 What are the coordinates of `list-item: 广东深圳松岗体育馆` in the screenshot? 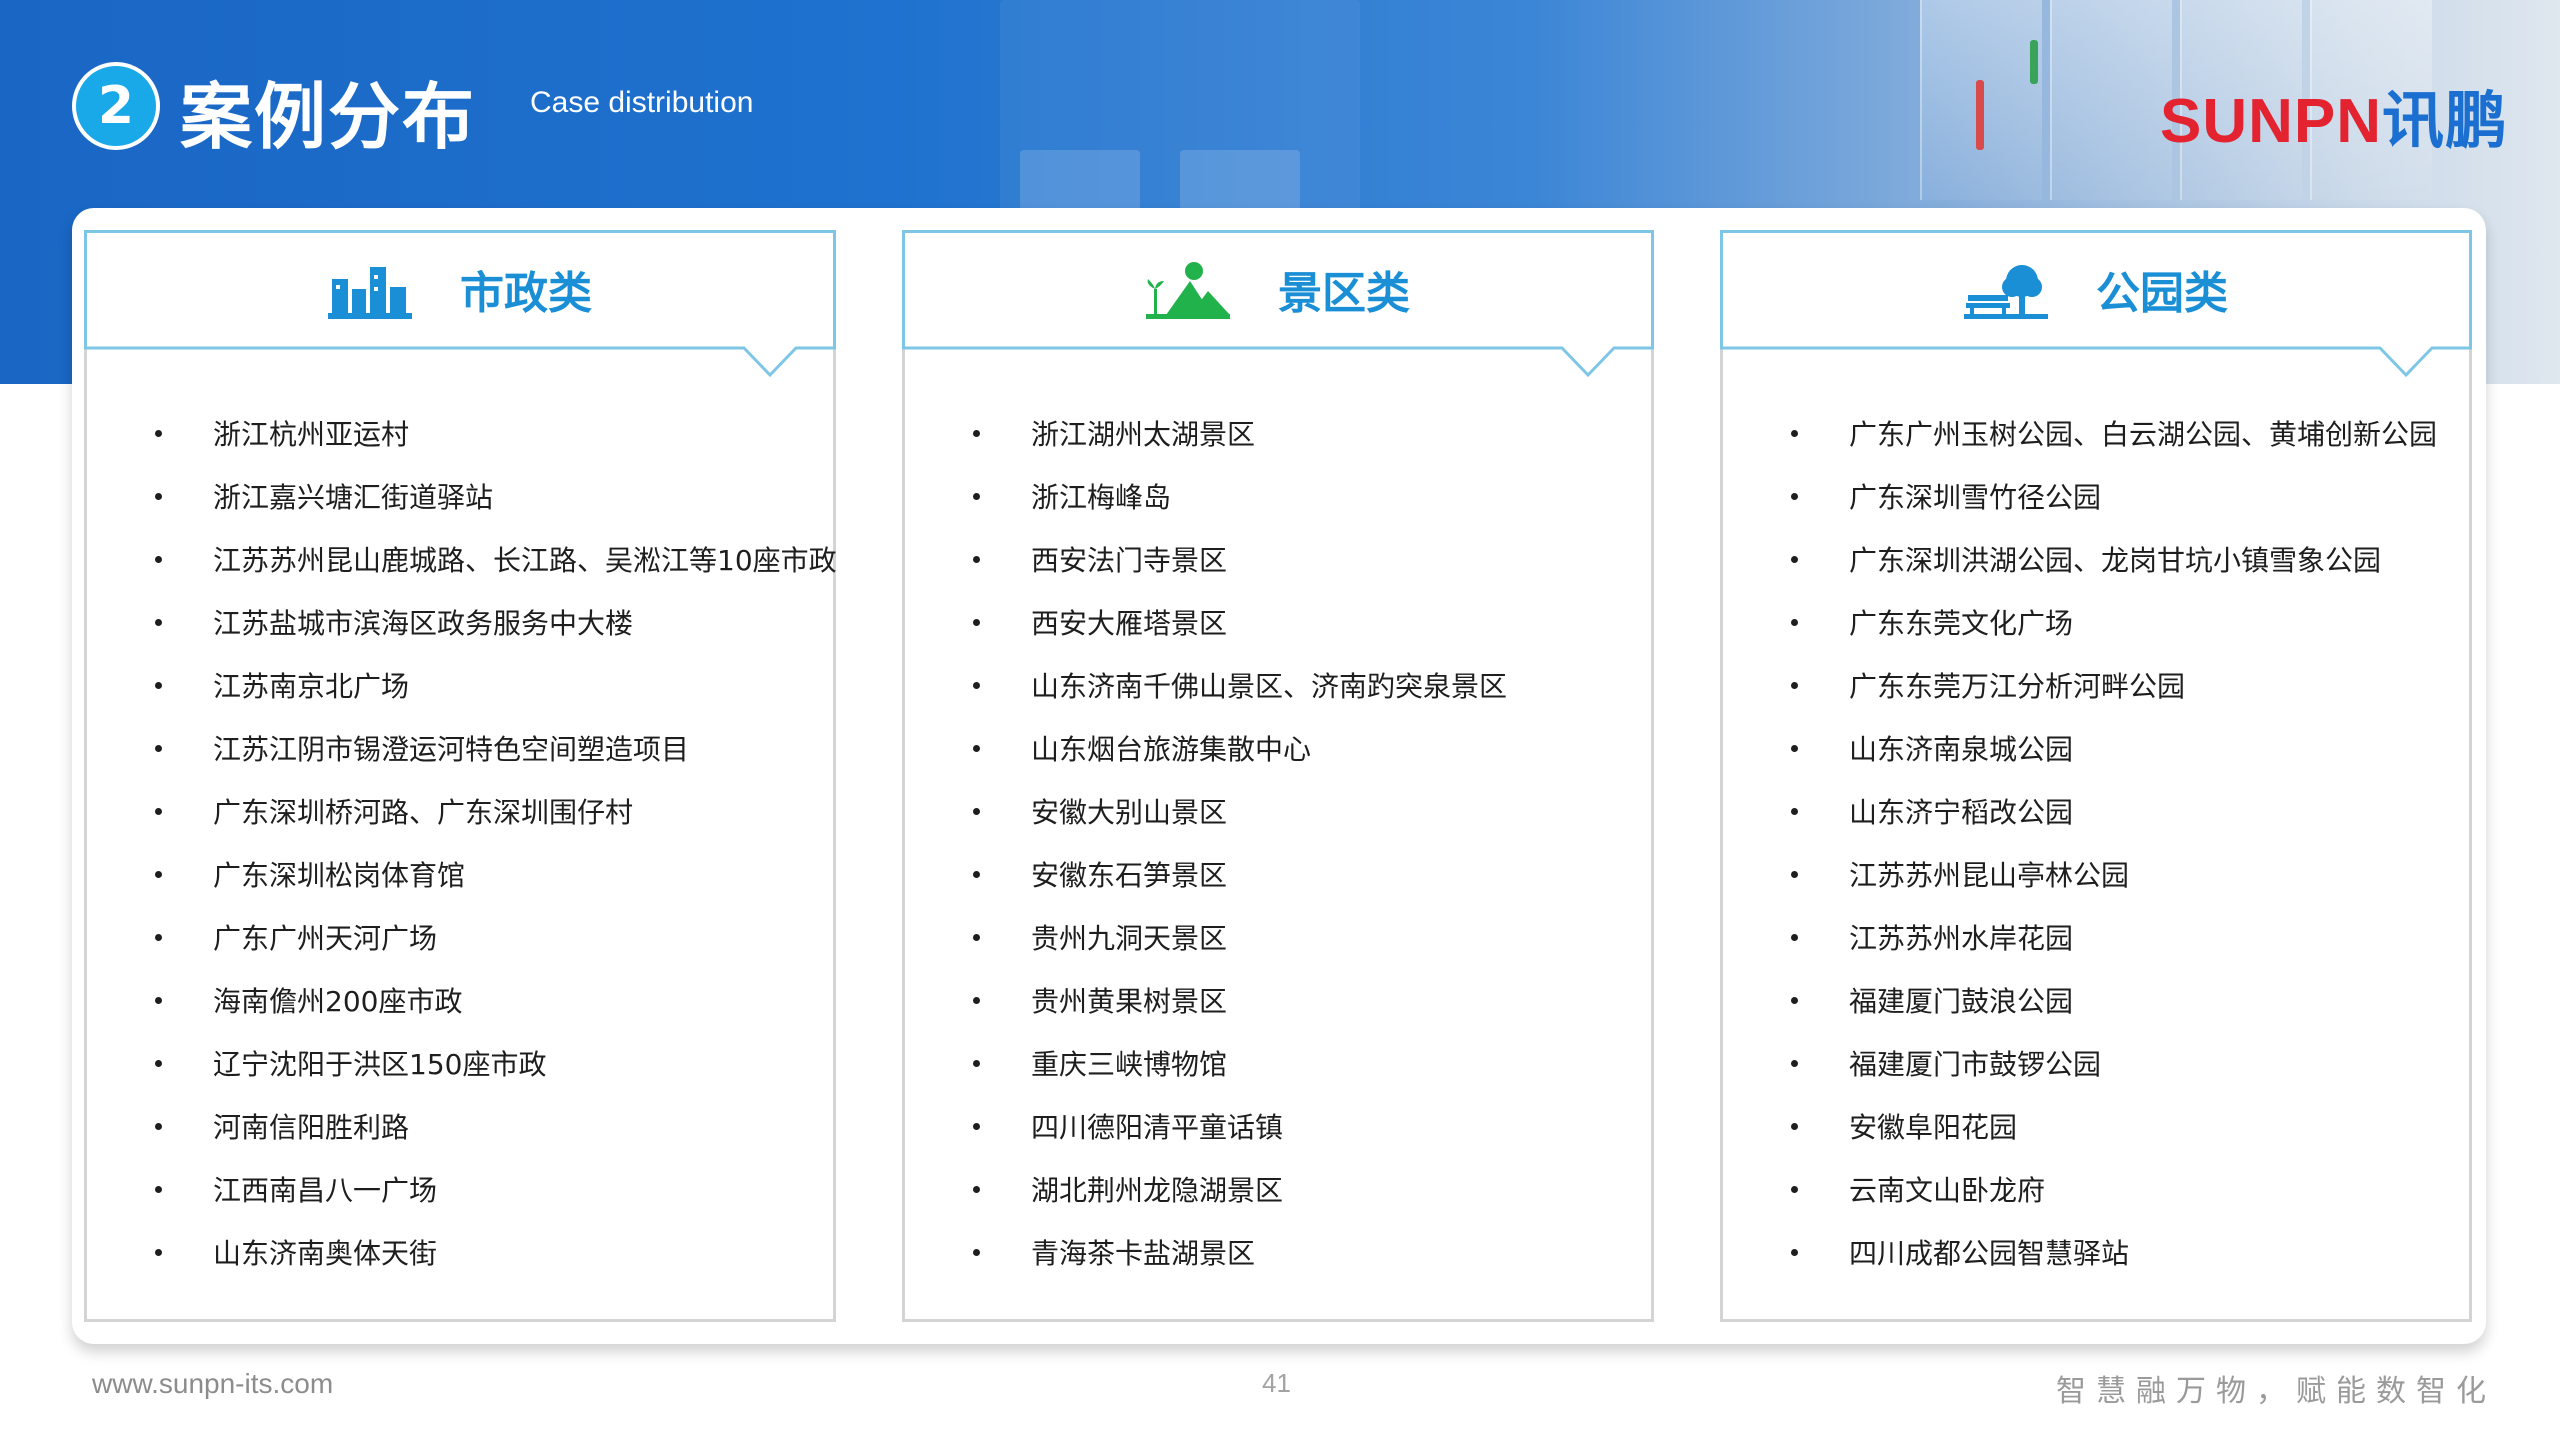 It's located at (460, 875).